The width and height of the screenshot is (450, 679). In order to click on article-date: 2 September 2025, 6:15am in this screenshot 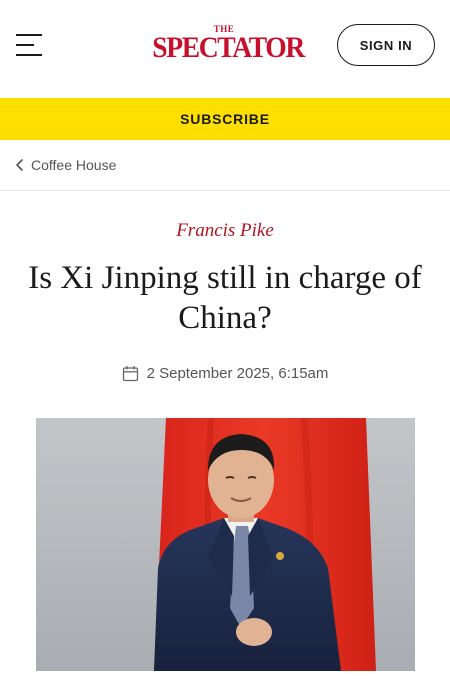, I will do `click(237, 373)`.